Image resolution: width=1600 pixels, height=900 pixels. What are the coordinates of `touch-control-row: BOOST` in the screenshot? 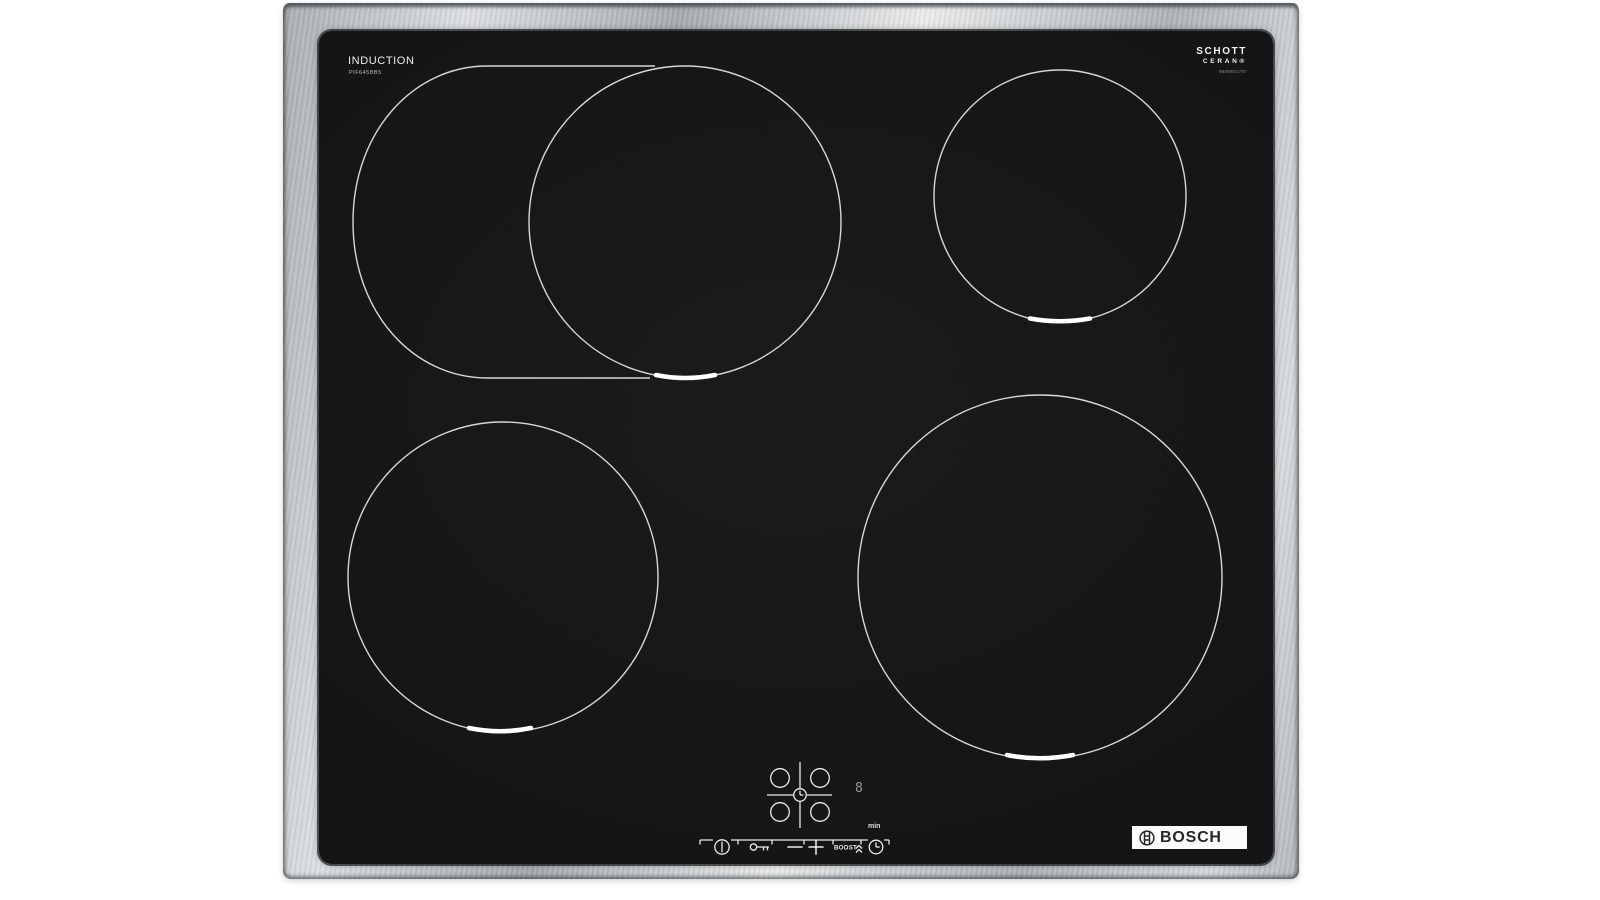 It's located at (794, 847).